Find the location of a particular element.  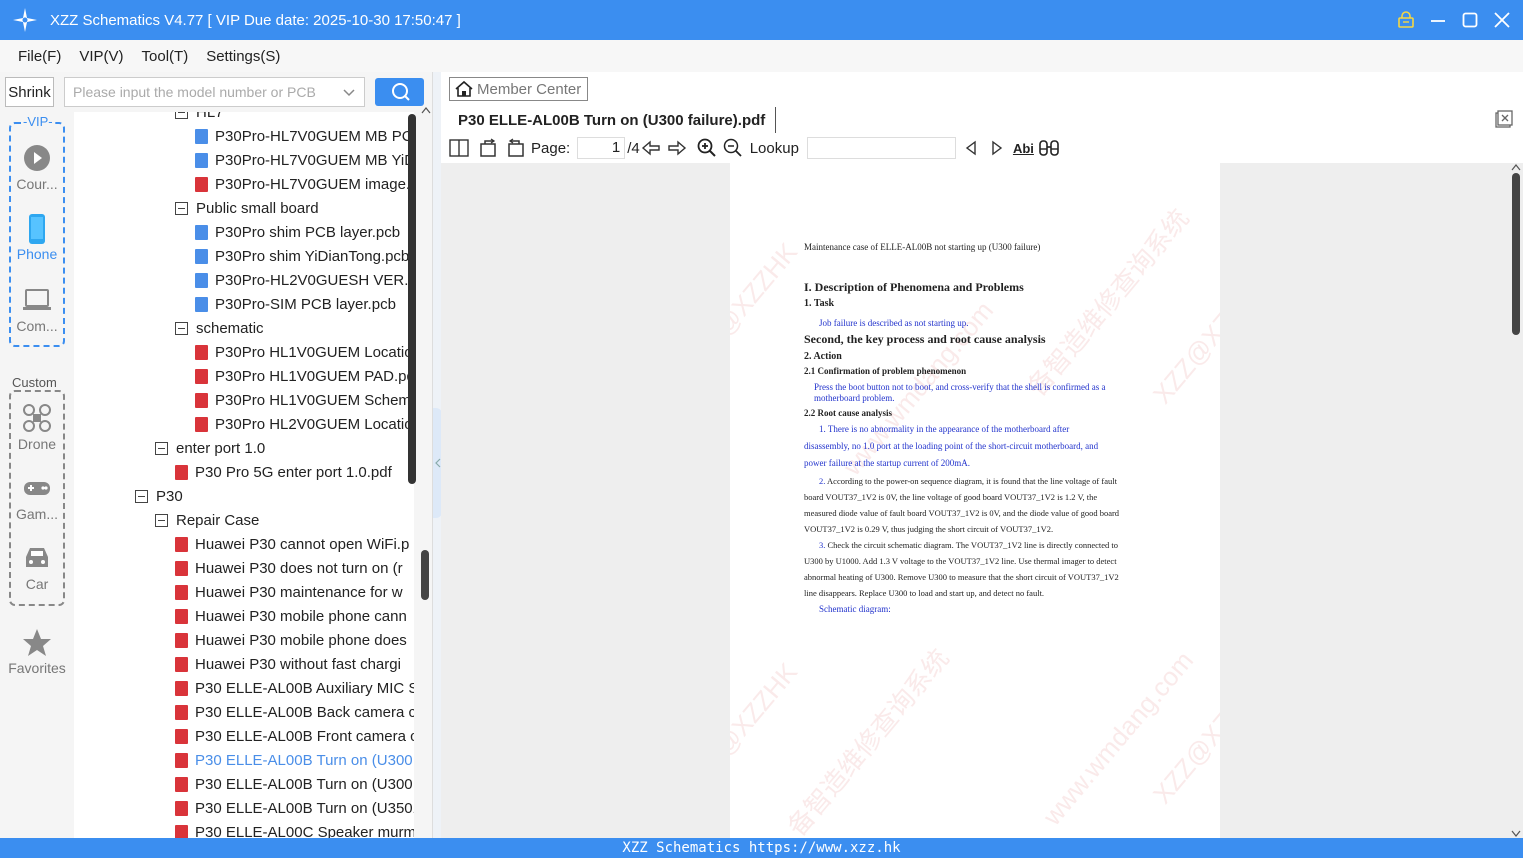

tree-file: Huawei P30 does not turn on (r is located at coordinates (289, 568).